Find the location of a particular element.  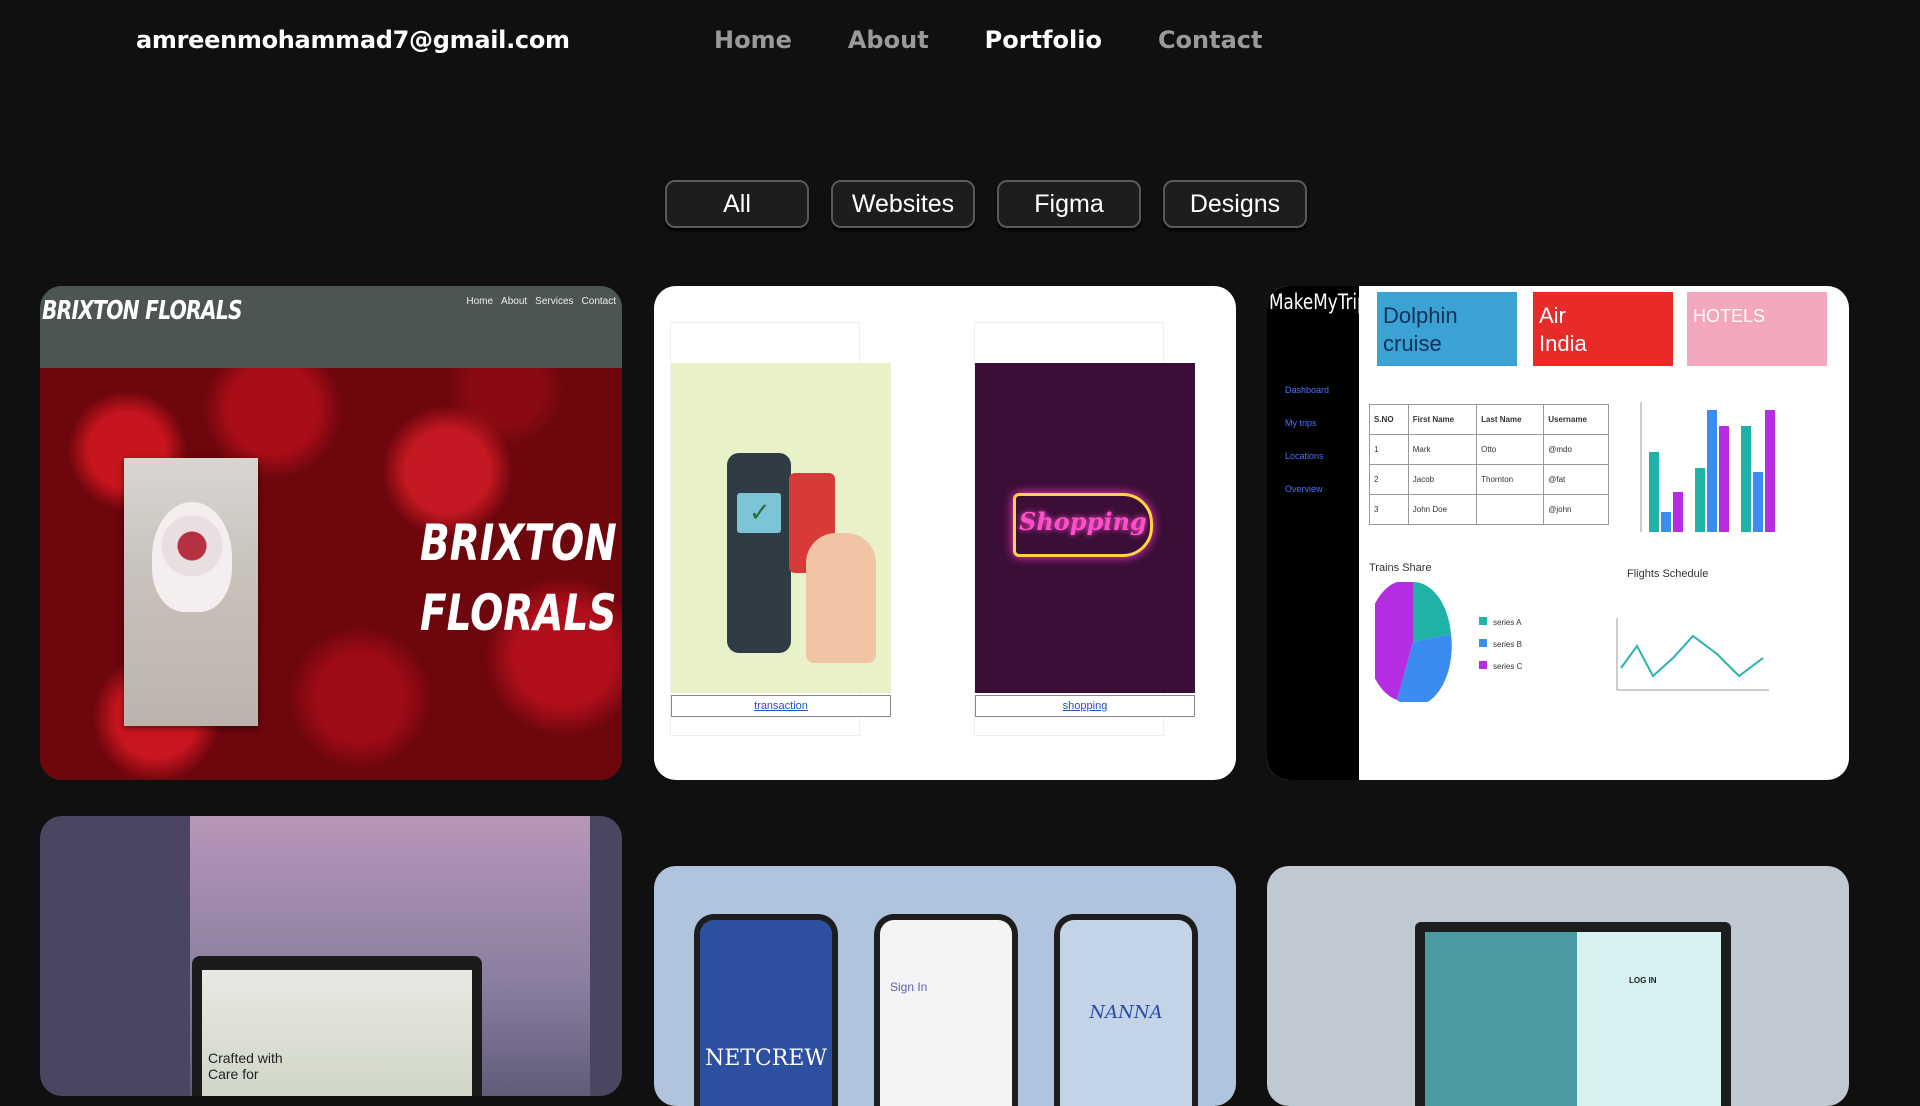

pie-legend: series A series B series C is located at coordinates (1500, 645).